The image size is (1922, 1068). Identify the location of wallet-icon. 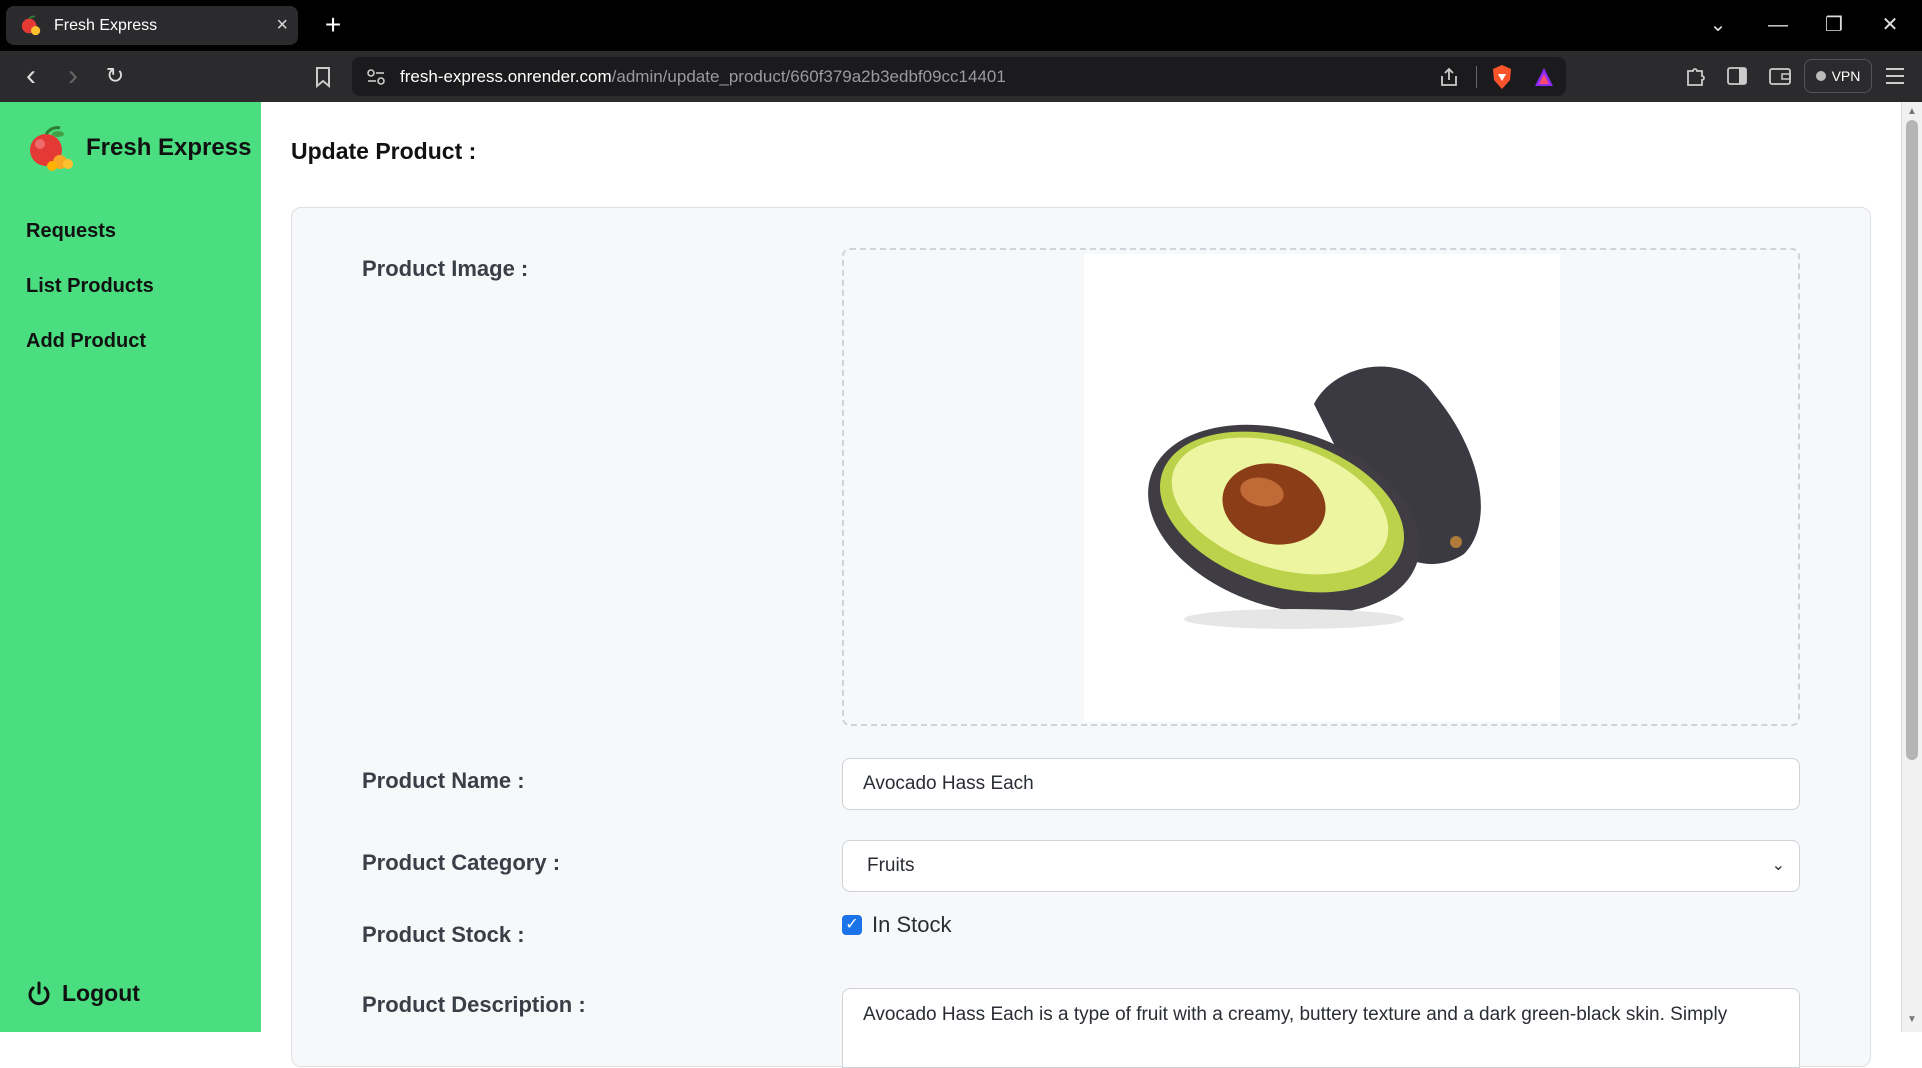
(1780, 76).